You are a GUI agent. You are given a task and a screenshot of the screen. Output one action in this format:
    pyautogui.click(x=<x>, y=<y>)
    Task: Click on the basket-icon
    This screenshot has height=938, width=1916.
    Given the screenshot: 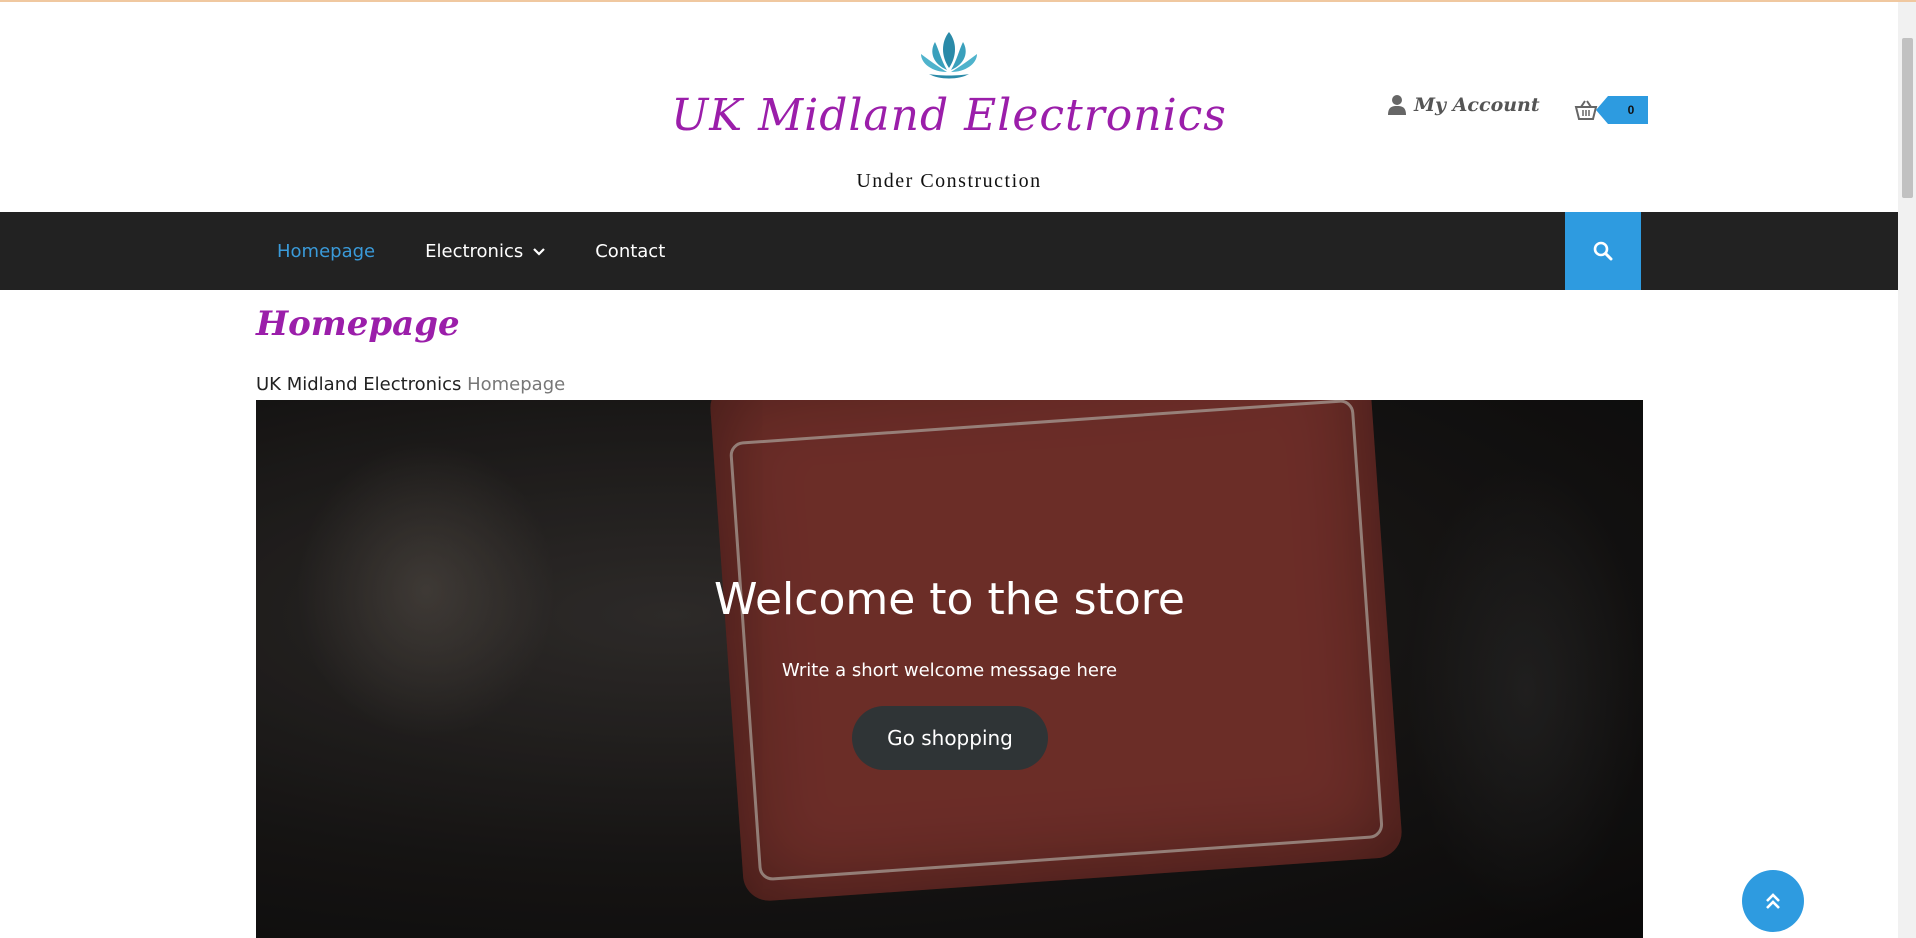 What is the action you would take?
    pyautogui.click(x=1586, y=110)
    